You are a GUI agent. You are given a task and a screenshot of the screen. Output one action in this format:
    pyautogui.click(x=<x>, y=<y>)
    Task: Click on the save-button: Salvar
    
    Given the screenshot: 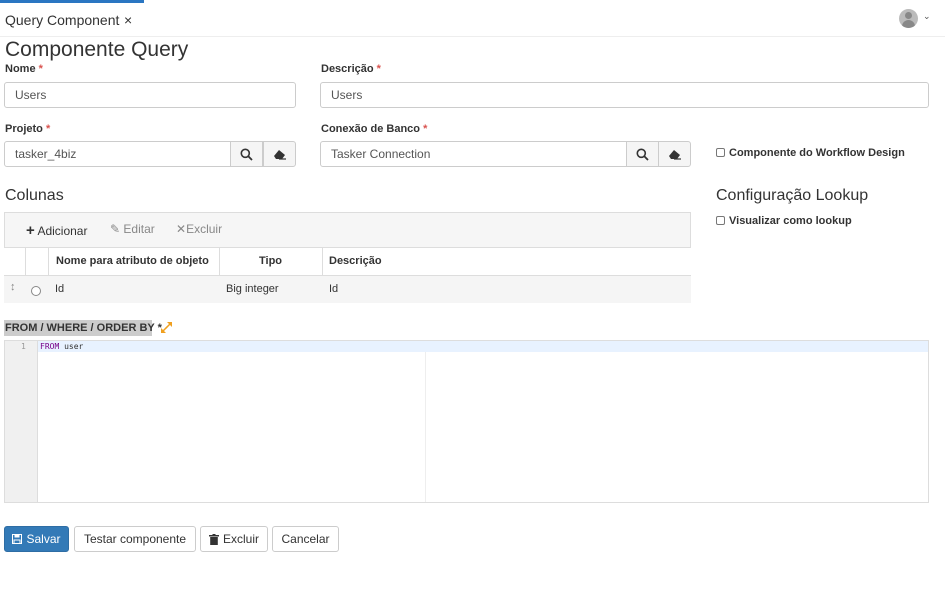 What is the action you would take?
    pyautogui.click(x=36, y=539)
    